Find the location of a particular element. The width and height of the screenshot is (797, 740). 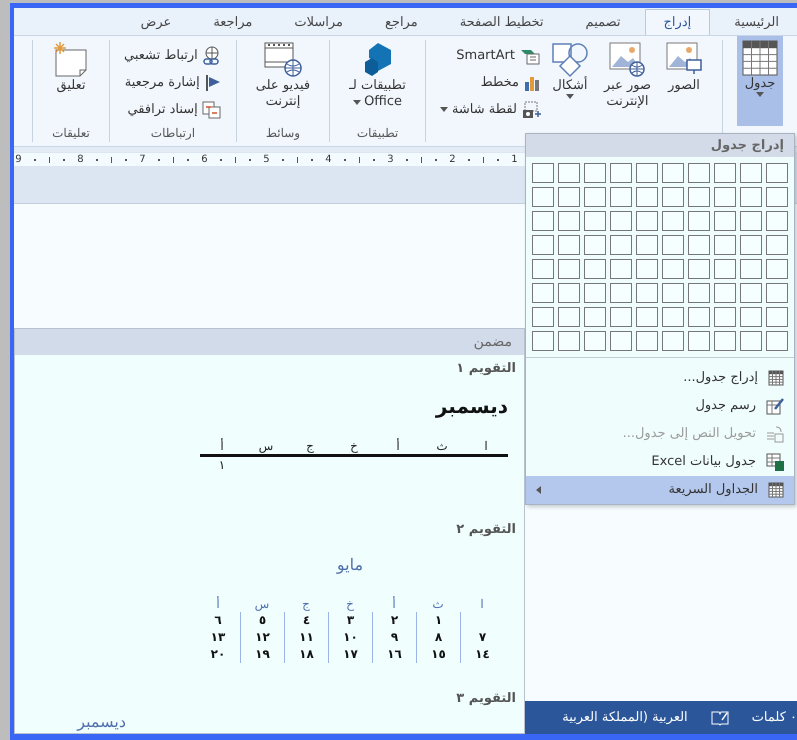

ribbon-button: الصور is located at coordinates (684, 81).